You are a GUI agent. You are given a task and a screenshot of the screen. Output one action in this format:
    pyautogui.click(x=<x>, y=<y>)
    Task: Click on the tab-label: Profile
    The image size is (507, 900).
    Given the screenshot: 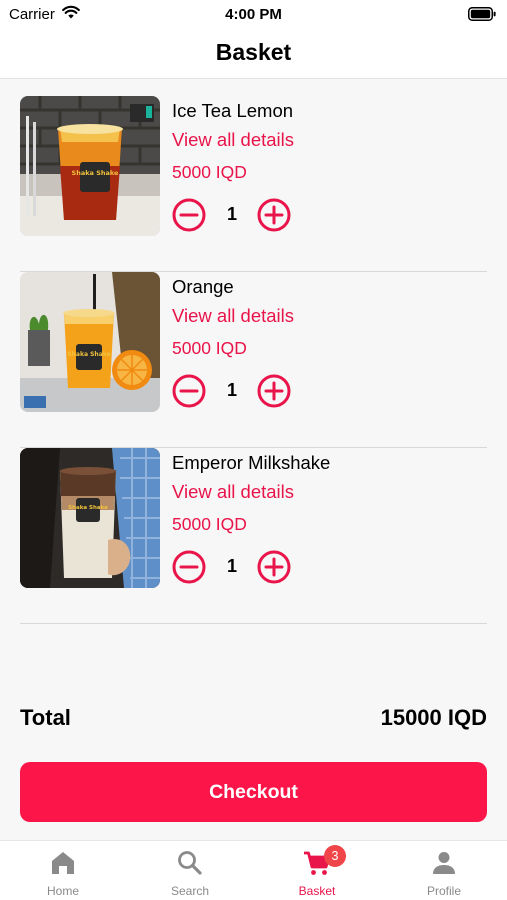 What is the action you would take?
    pyautogui.click(x=443, y=891)
    